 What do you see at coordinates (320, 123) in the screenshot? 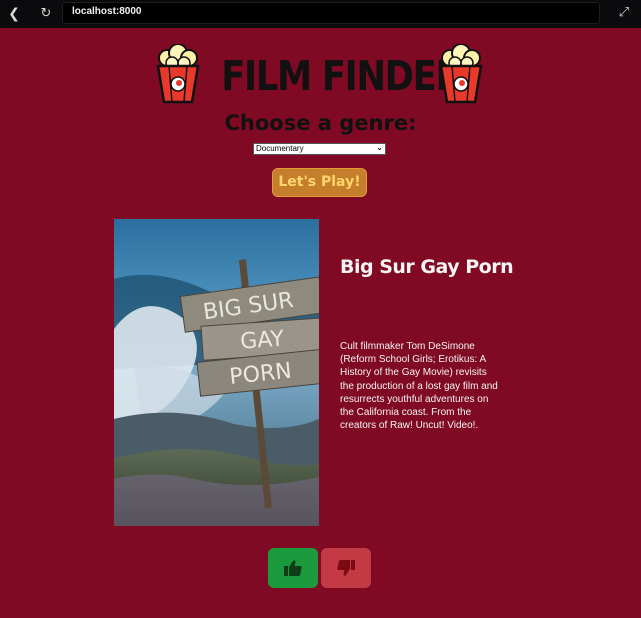
I see `genre-heading: Choose a genre:` at bounding box center [320, 123].